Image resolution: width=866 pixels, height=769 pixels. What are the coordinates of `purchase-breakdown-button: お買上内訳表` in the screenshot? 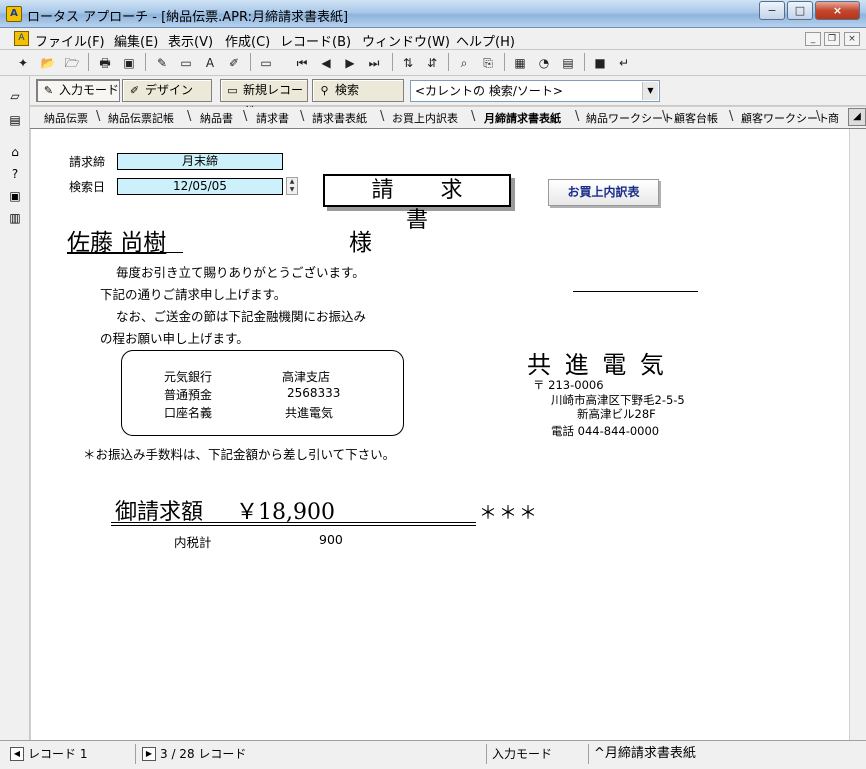 It's located at (603, 192).